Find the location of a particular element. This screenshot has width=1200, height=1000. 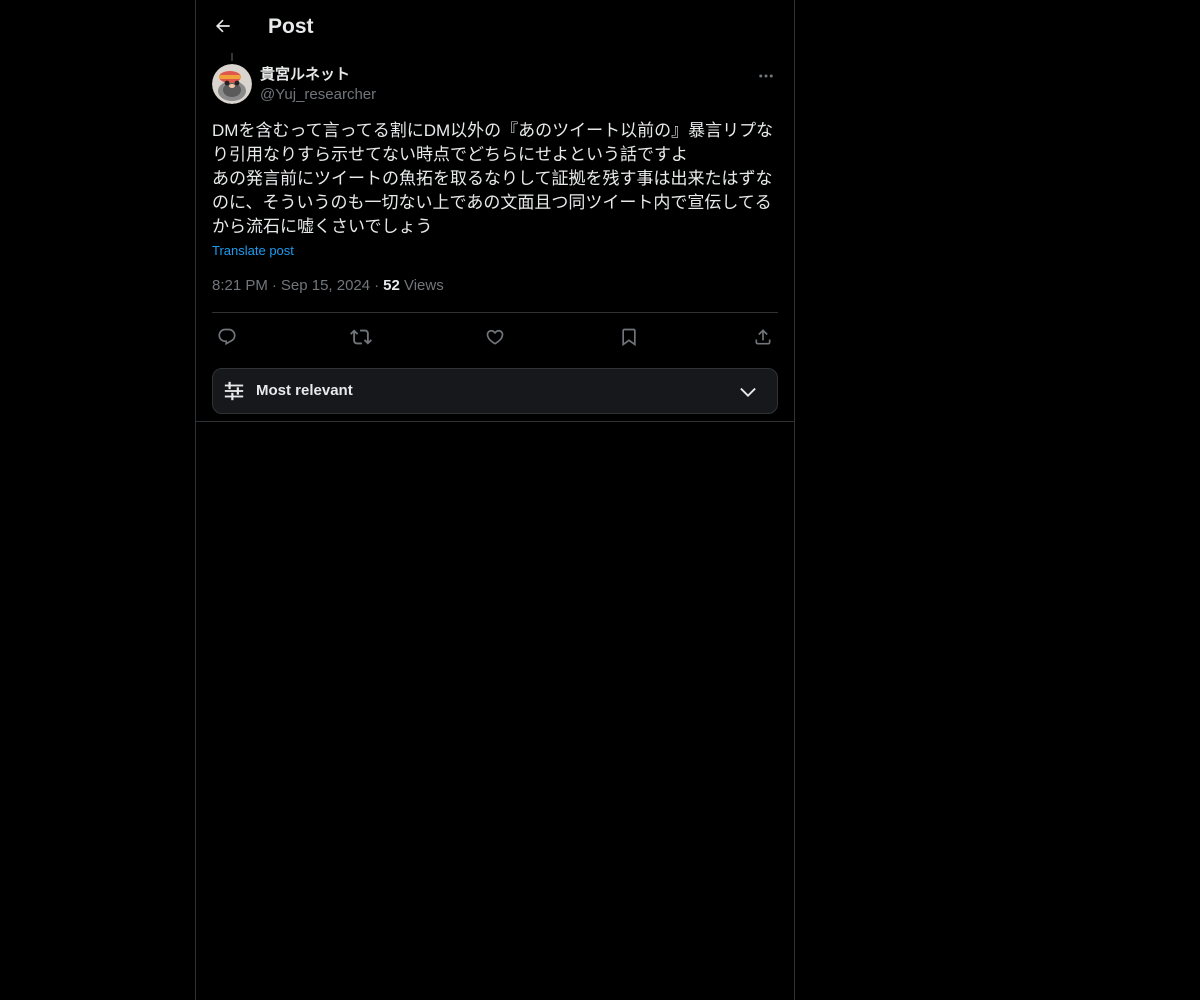

bookmark-icon is located at coordinates (629, 337).